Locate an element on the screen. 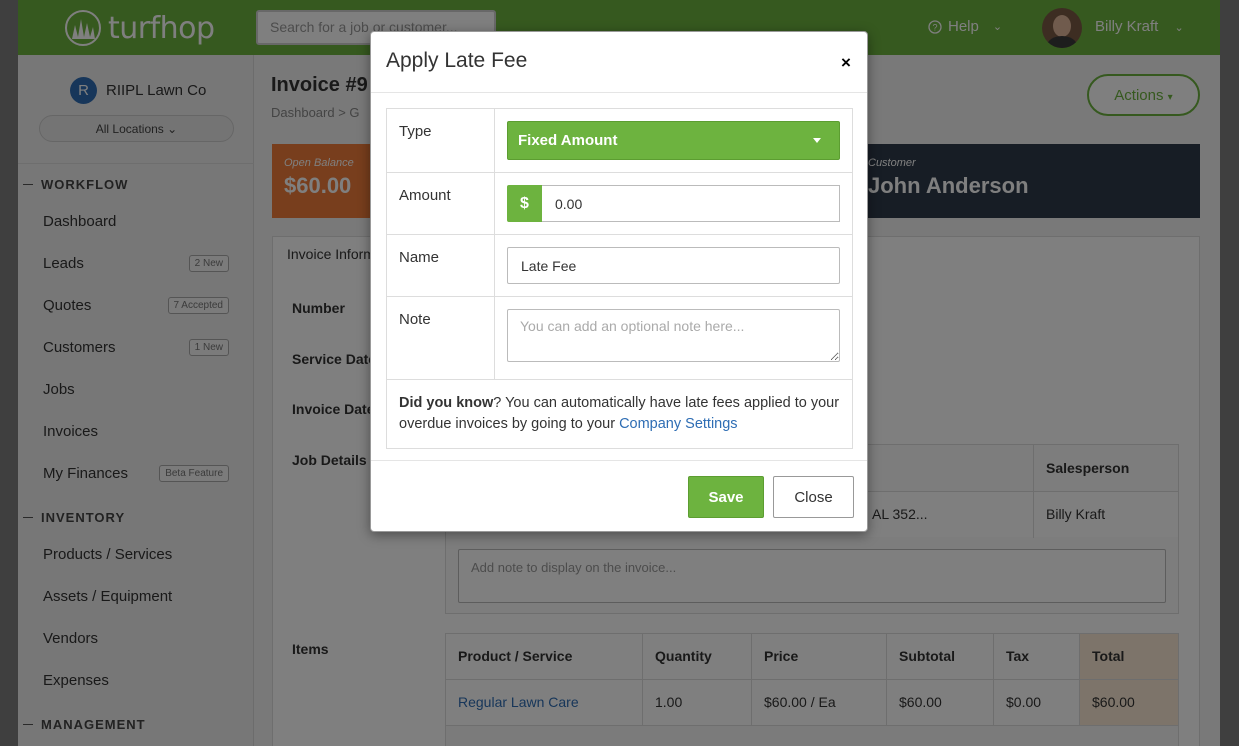 This screenshot has height=746, width=1239. amount-input-group: $ is located at coordinates (673, 203).